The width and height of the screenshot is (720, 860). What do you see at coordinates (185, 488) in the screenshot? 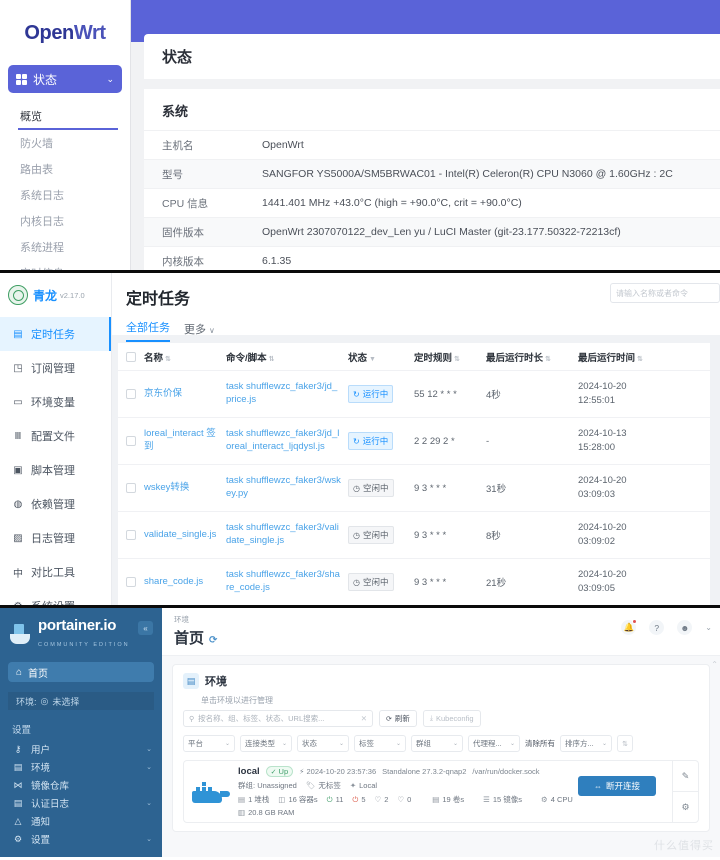
I see `task-name: wskey转换` at bounding box center [185, 488].